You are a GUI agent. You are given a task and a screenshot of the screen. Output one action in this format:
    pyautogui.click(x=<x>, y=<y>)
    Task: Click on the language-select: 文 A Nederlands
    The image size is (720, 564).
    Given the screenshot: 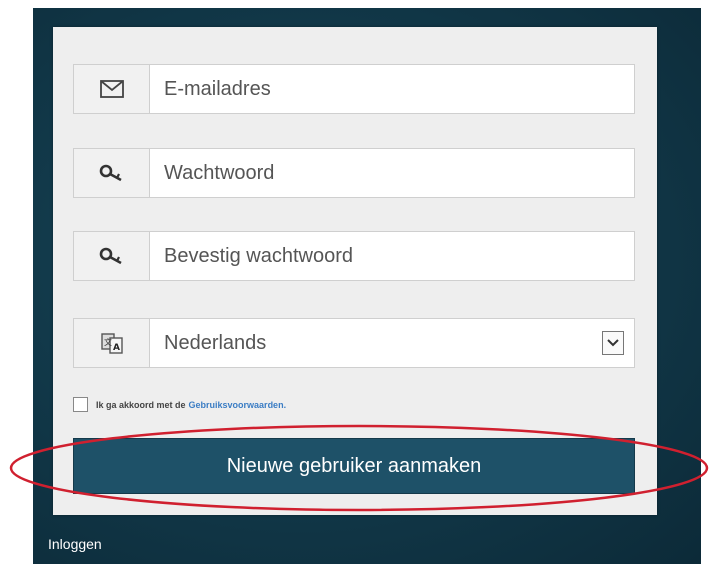 What is the action you would take?
    pyautogui.click(x=354, y=343)
    